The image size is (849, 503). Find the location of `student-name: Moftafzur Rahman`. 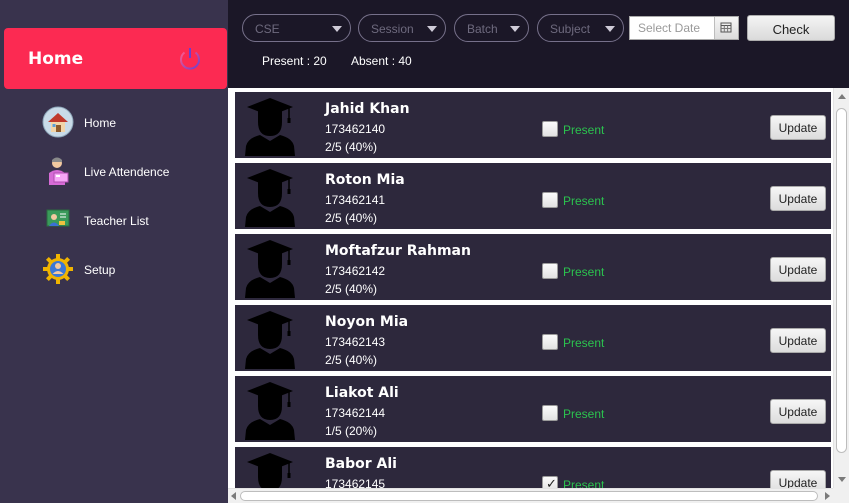

student-name: Moftafzur Rahman is located at coordinates (398, 251).